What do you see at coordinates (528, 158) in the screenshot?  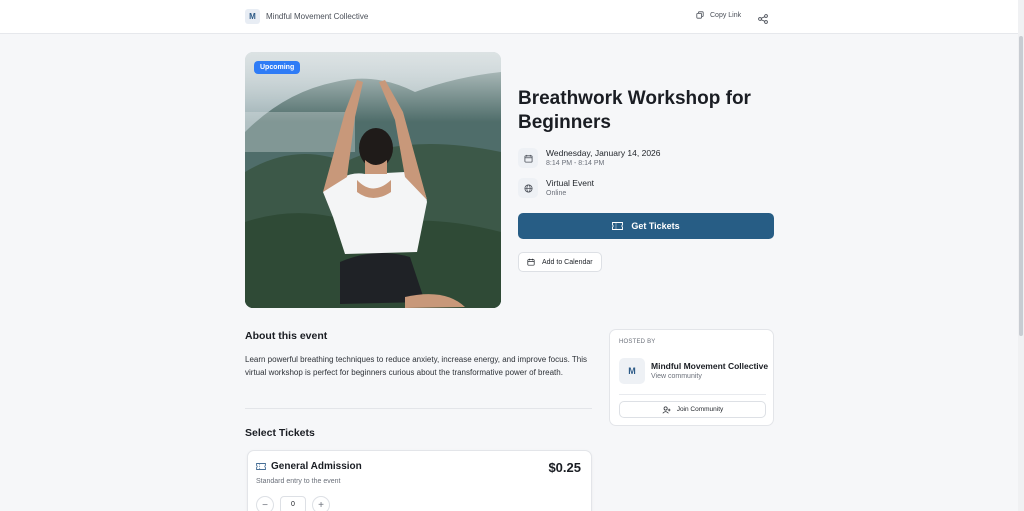 I see `calendar-icon` at bounding box center [528, 158].